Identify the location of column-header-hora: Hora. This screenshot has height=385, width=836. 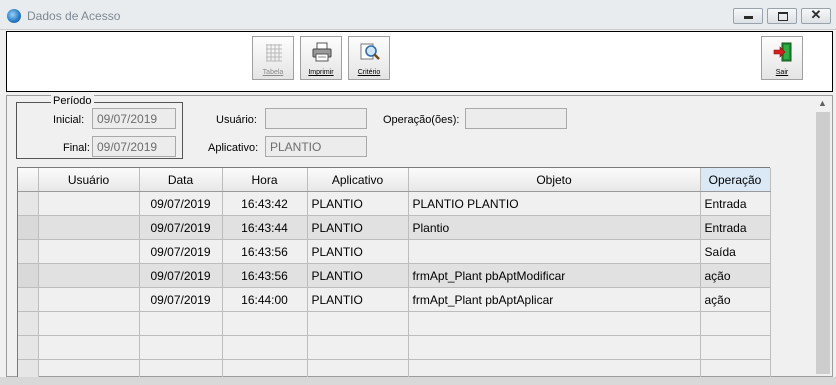
(265, 180).